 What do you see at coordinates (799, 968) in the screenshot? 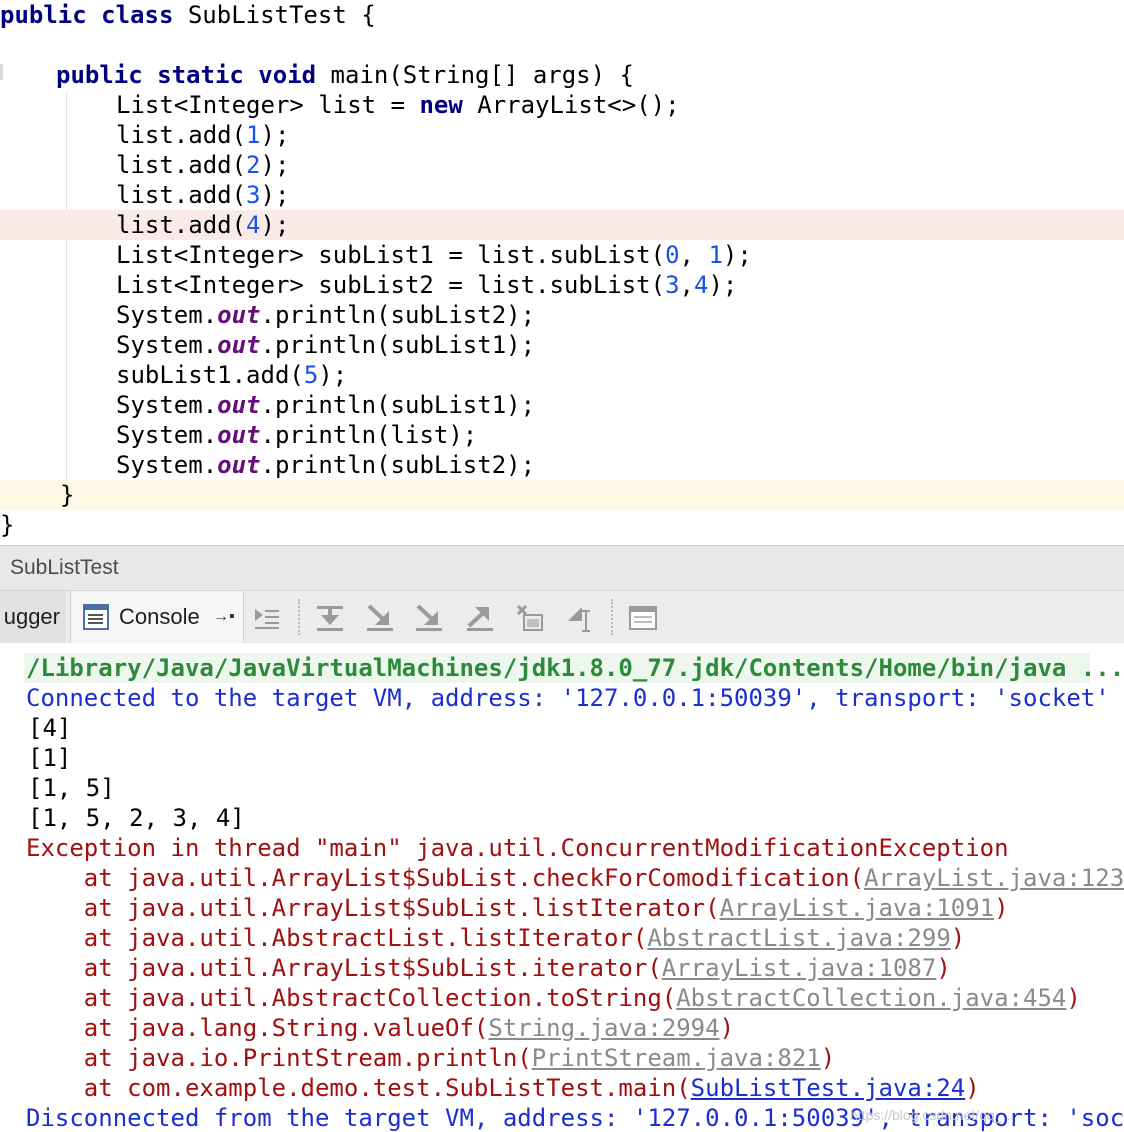
I see `source-link: ArrayList.java:1087` at bounding box center [799, 968].